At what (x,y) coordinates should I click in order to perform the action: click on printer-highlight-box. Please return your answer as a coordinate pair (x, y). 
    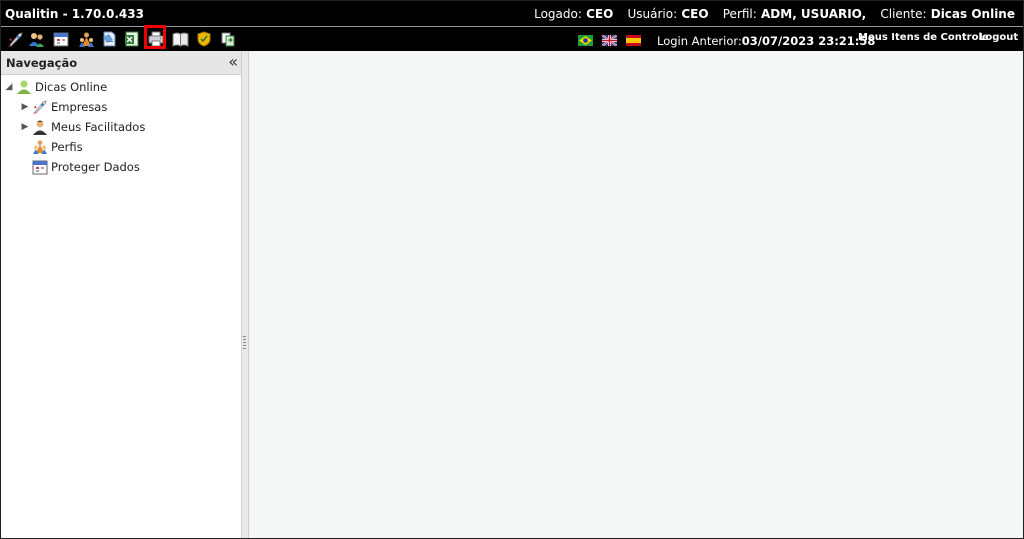
    Looking at the image, I should click on (155, 37).